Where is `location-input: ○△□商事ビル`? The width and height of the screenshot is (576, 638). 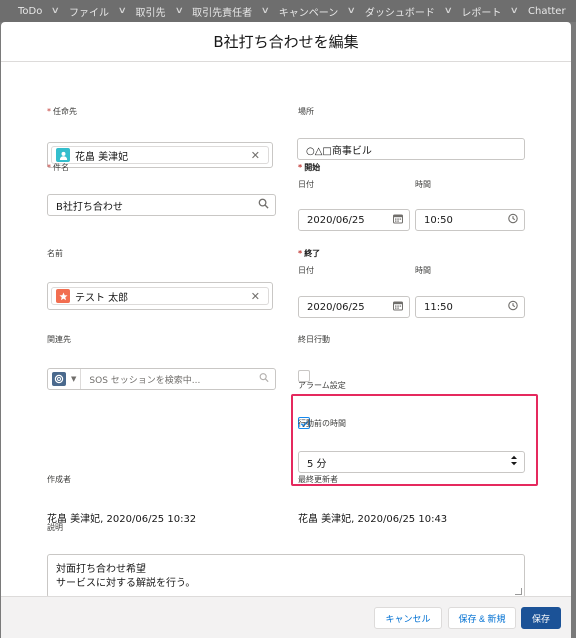 location-input: ○△□商事ビル is located at coordinates (411, 149).